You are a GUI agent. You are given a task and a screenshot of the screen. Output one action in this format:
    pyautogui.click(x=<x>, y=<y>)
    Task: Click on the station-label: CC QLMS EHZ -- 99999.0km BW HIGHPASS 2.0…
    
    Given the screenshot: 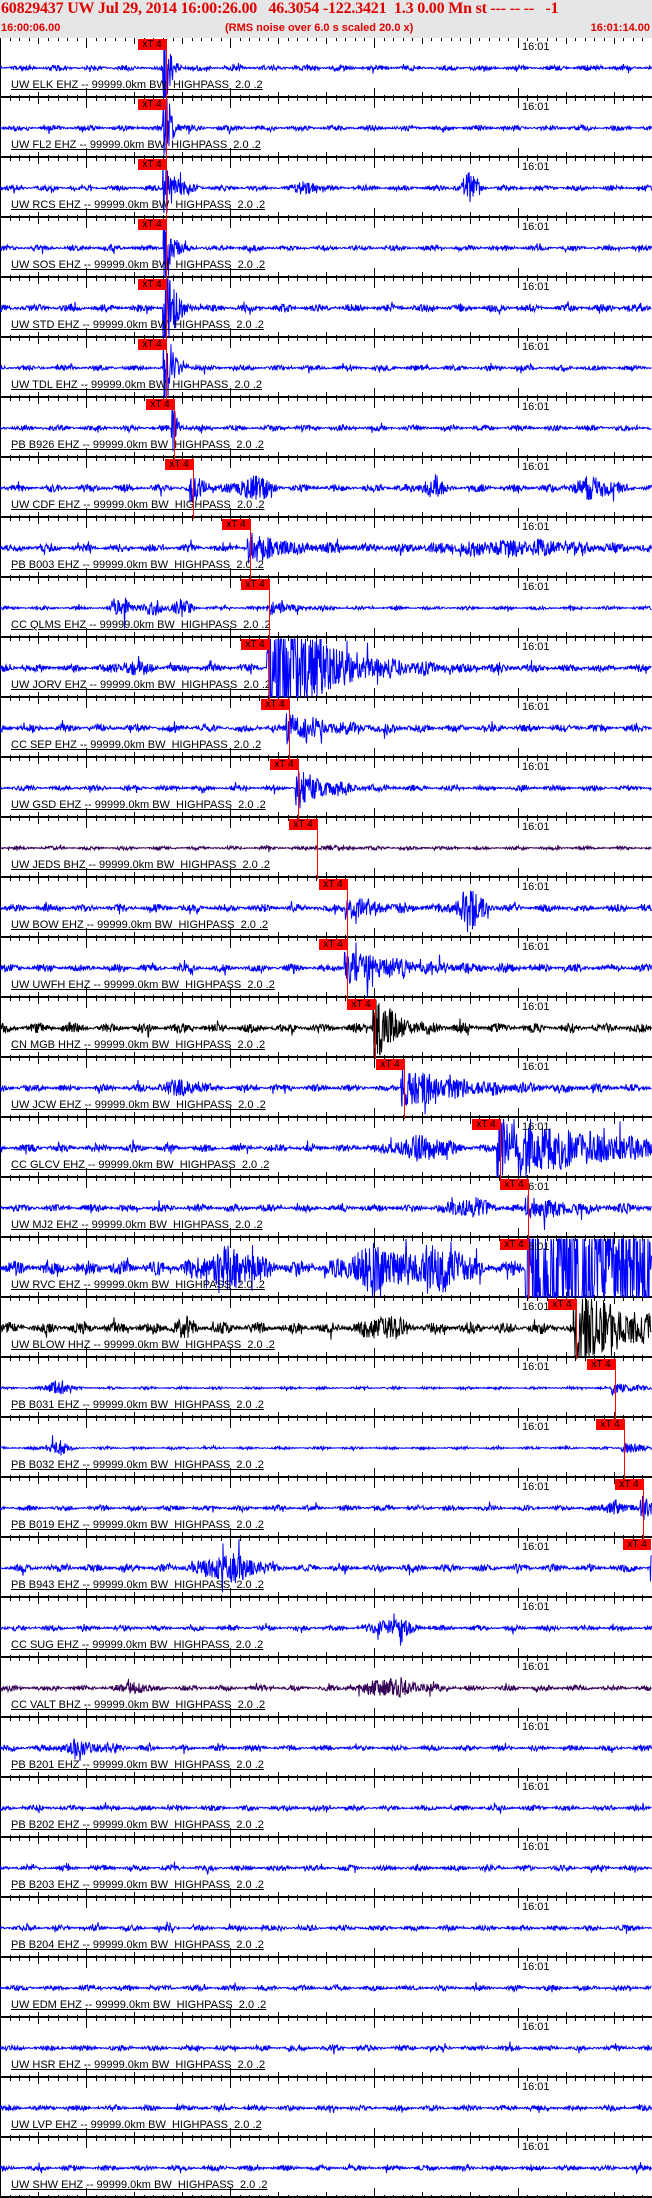 What is the action you would take?
    pyautogui.click(x=141, y=625)
    